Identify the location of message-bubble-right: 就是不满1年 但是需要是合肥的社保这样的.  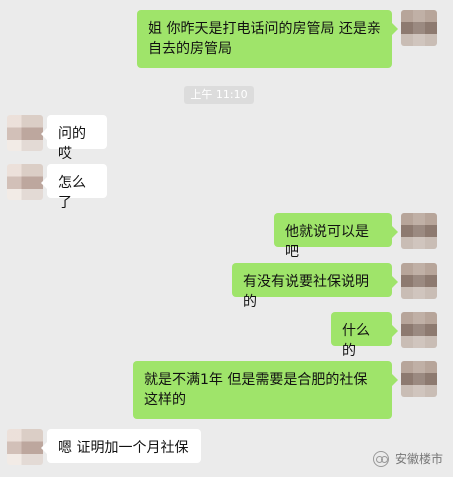
(265, 390).